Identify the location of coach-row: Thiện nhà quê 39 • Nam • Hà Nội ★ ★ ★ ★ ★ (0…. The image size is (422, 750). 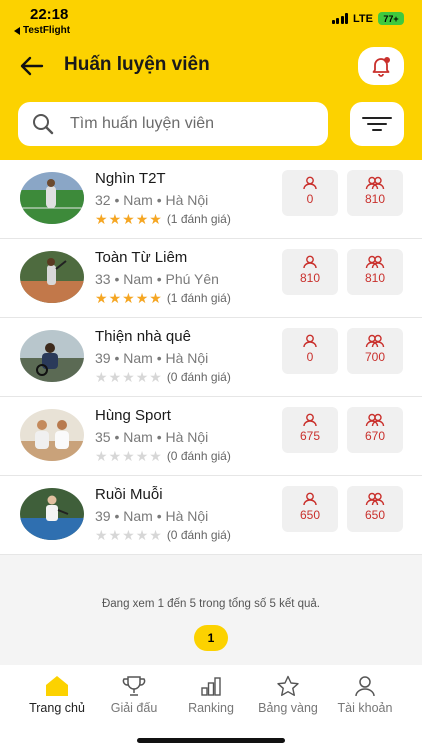
(211, 357).